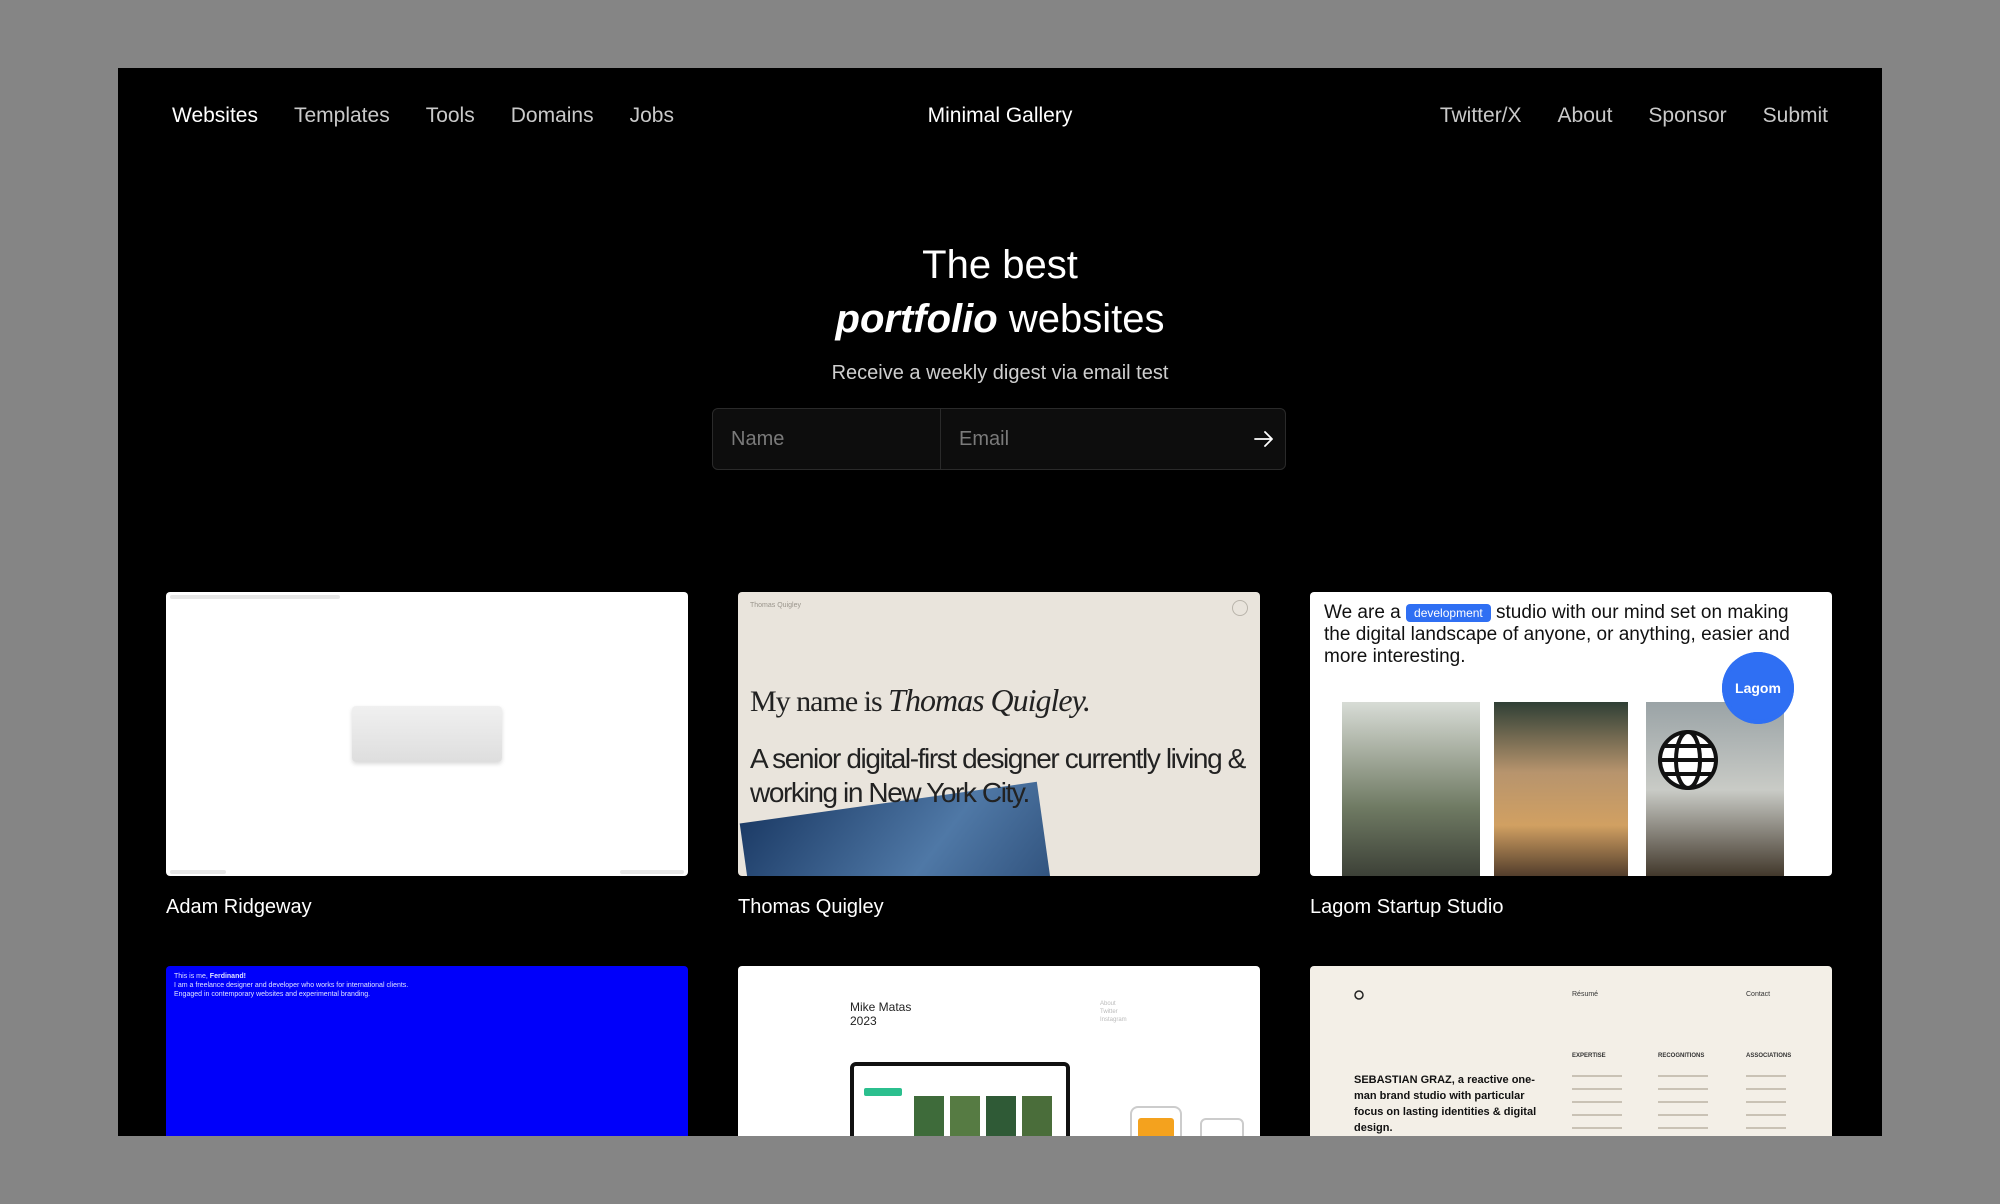 The image size is (2000, 1204). Describe the element at coordinates (916, 319) in the screenshot. I see `hero-title-emphasis: portfolio` at that location.